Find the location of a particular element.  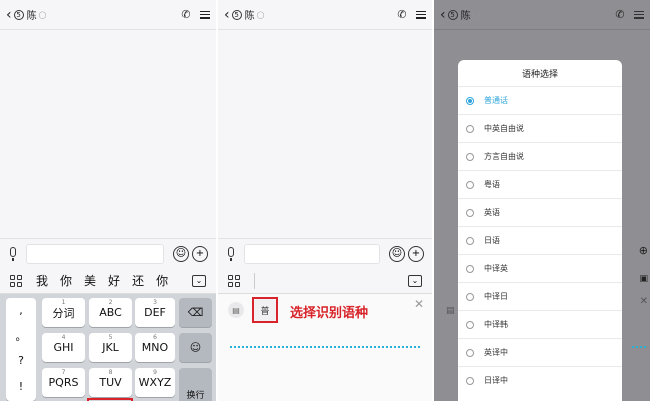

enter-key: 换行 is located at coordinates (195, 384).